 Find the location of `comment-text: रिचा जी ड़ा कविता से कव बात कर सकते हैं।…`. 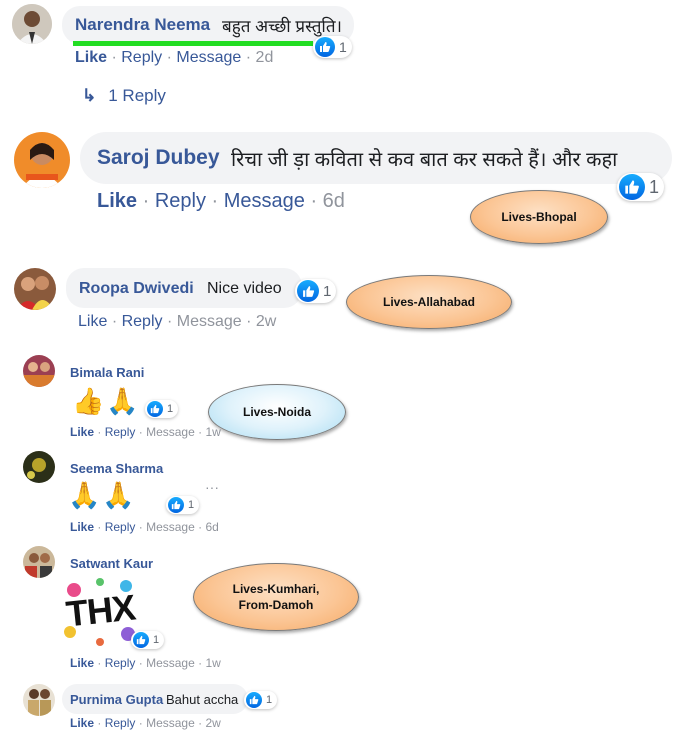

comment-text: रिचा जी ड़ा कविता से कव बात कर सकते हैं।… is located at coordinates (424, 160).